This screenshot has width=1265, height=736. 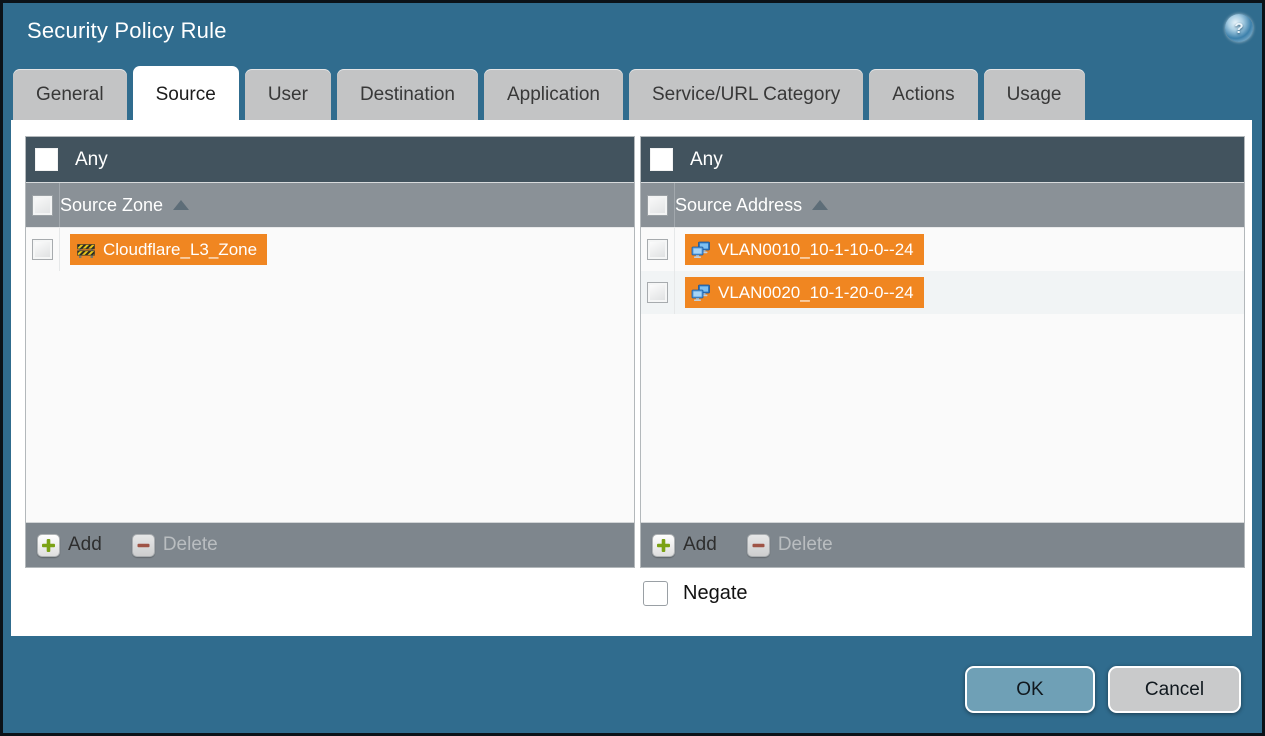 What do you see at coordinates (407, 94) in the screenshot?
I see `tab-destination: Destination` at bounding box center [407, 94].